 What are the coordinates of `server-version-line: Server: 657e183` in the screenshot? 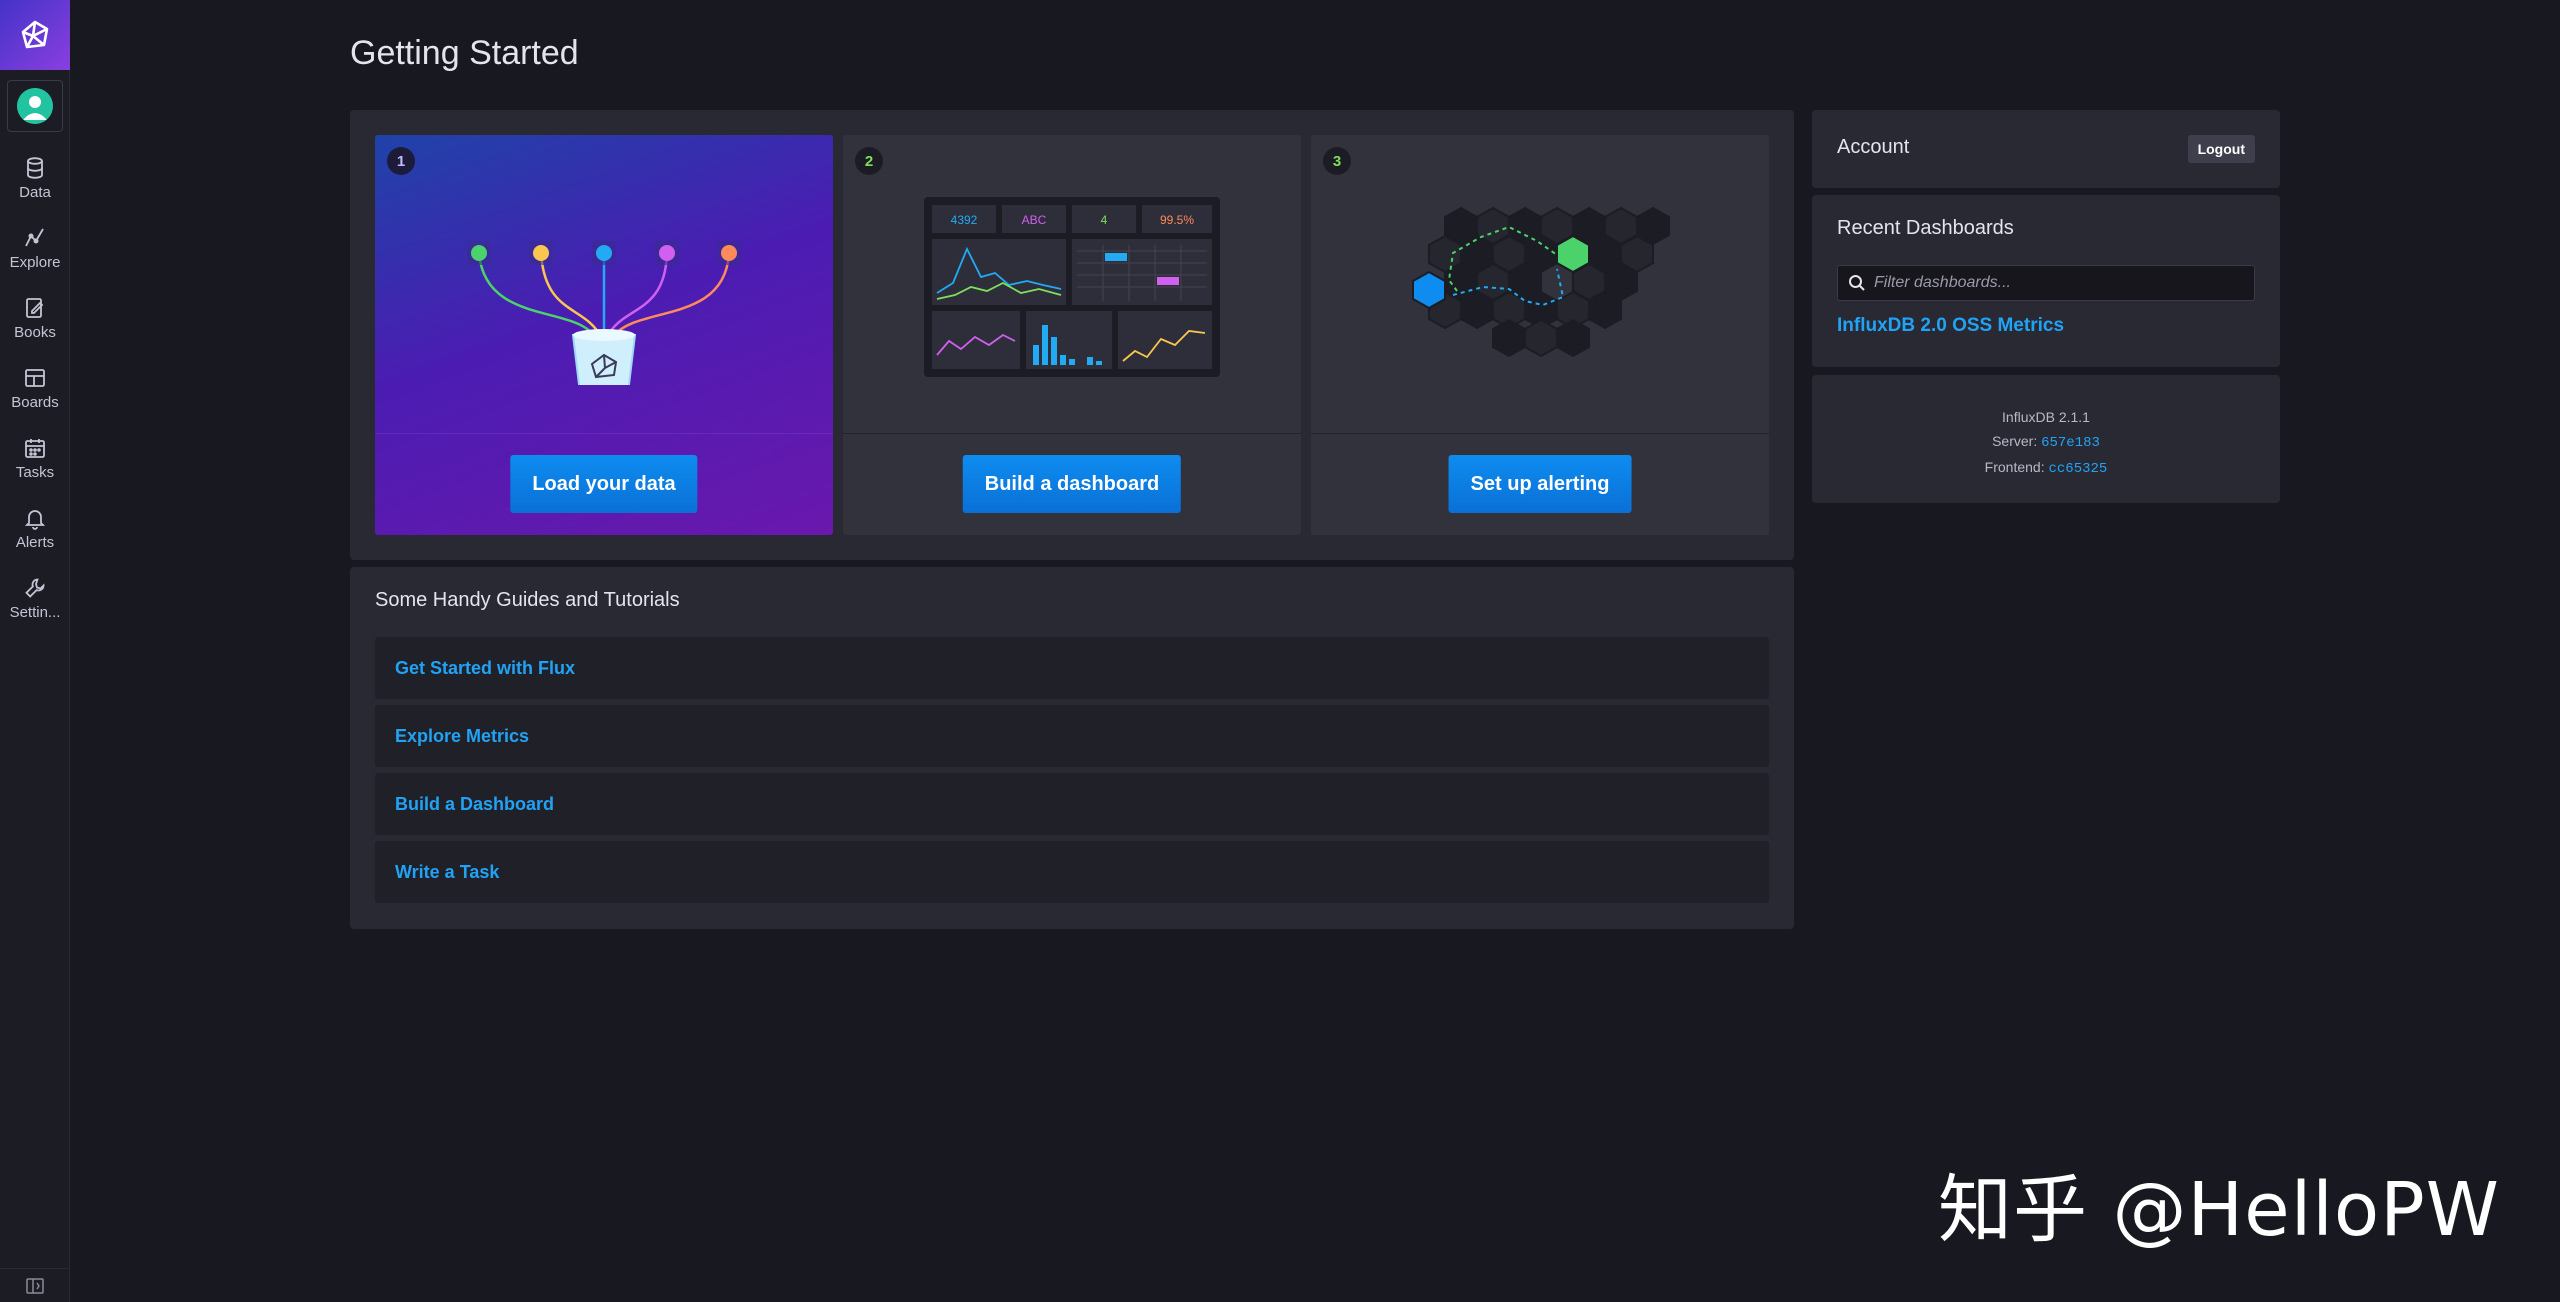 It's located at (2046, 442).